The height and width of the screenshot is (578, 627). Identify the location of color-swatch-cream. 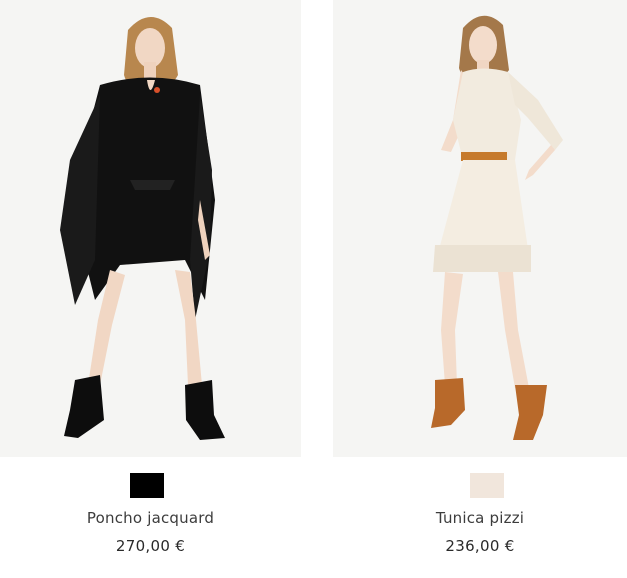
(487, 485).